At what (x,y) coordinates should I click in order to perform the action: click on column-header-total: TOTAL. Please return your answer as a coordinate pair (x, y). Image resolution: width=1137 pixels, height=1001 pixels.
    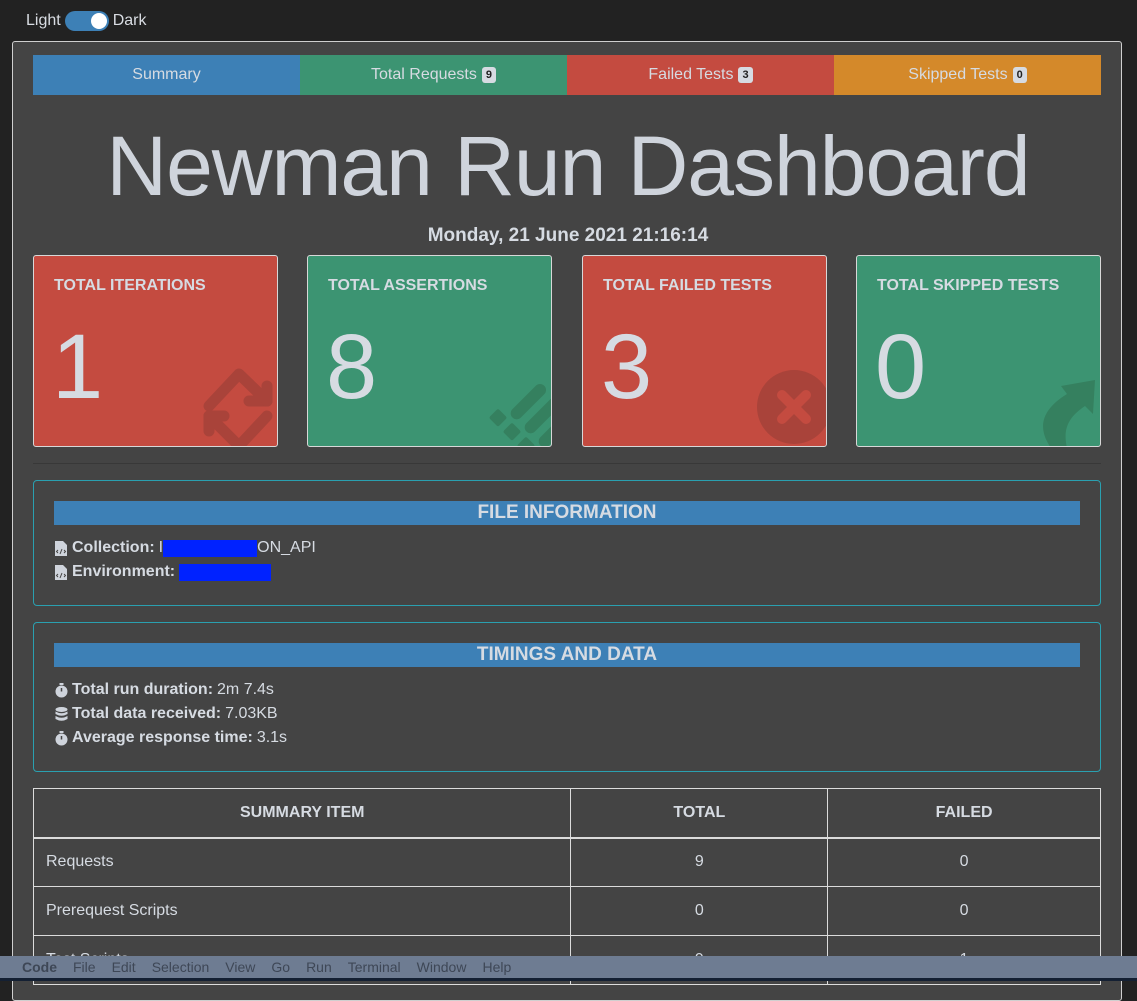
    Looking at the image, I should click on (699, 813).